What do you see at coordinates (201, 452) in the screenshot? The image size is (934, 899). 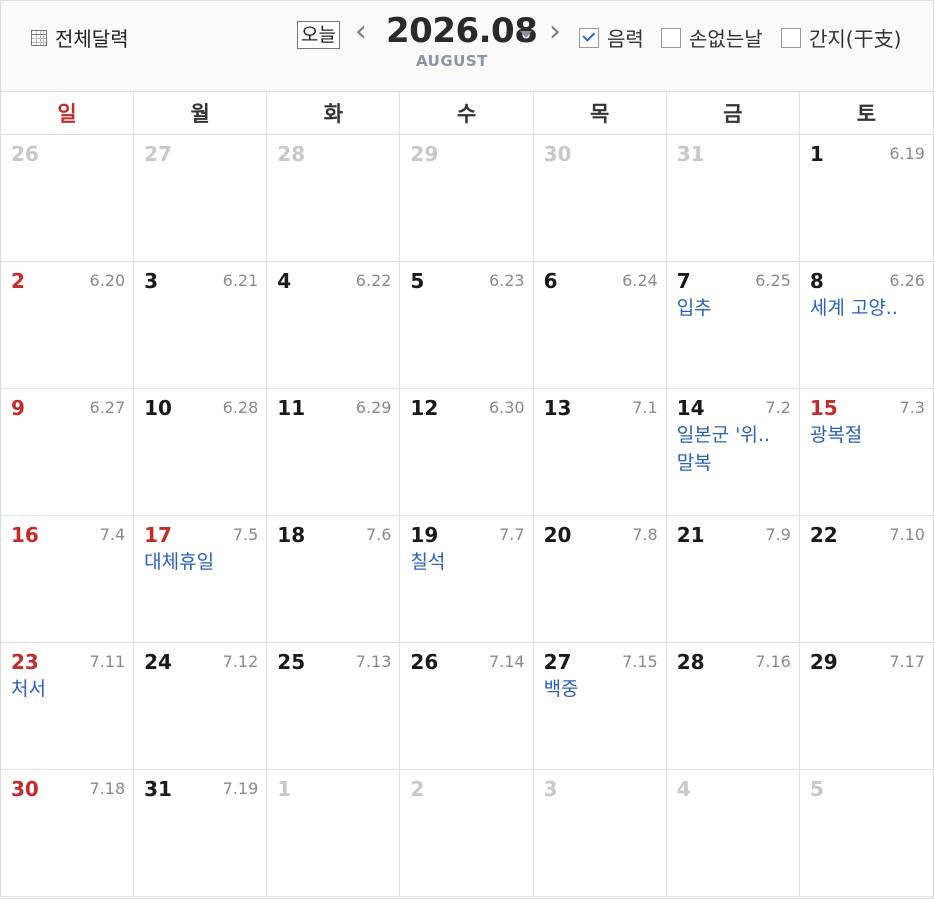 I see `day-cell: 10 6.28` at bounding box center [201, 452].